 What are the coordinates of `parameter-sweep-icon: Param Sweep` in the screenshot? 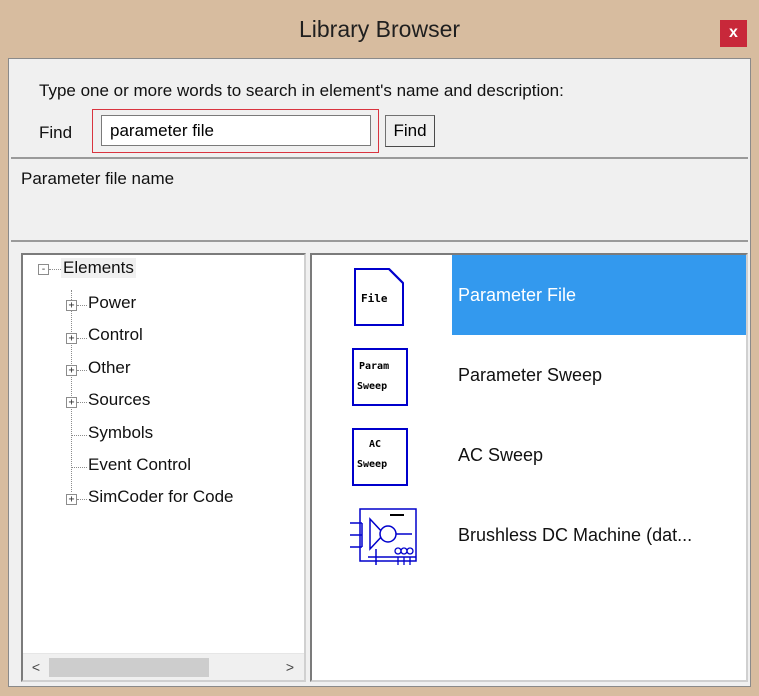 It's located at (380, 377).